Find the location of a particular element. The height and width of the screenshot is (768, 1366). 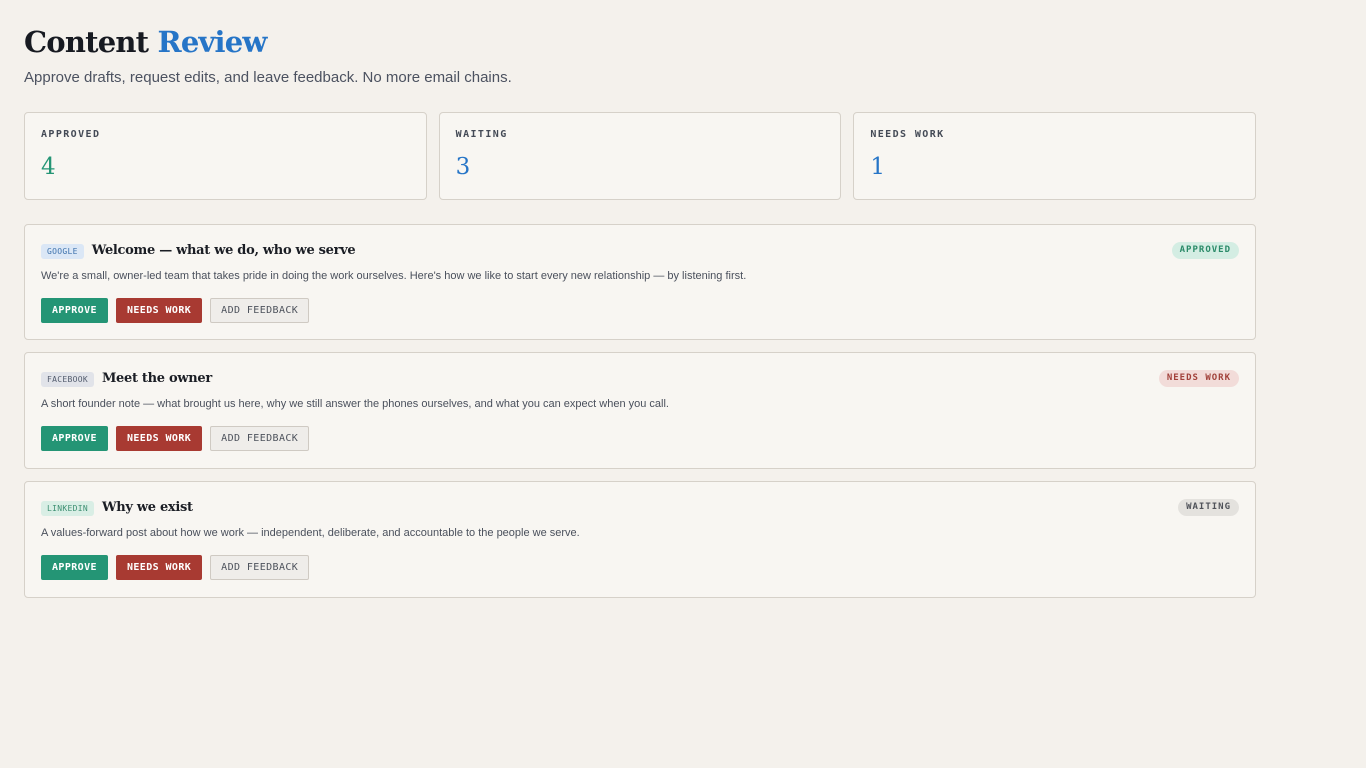

stats-row: APPROVED 4 WAITING 3 NEEDS WORK 1 is located at coordinates (640, 156).